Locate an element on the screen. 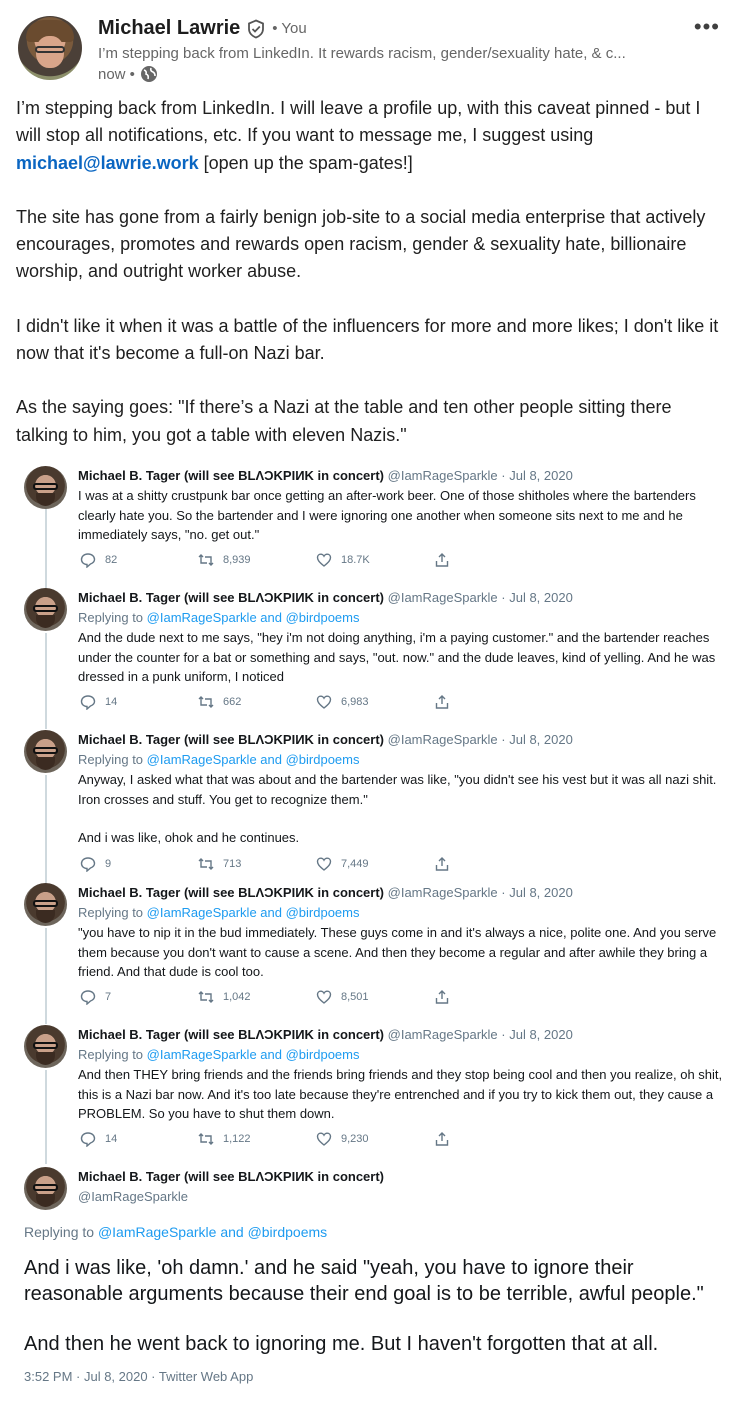 Image resolution: width=744 pixels, height=1406 pixels. like-action: 8,501 is located at coordinates (375, 997).